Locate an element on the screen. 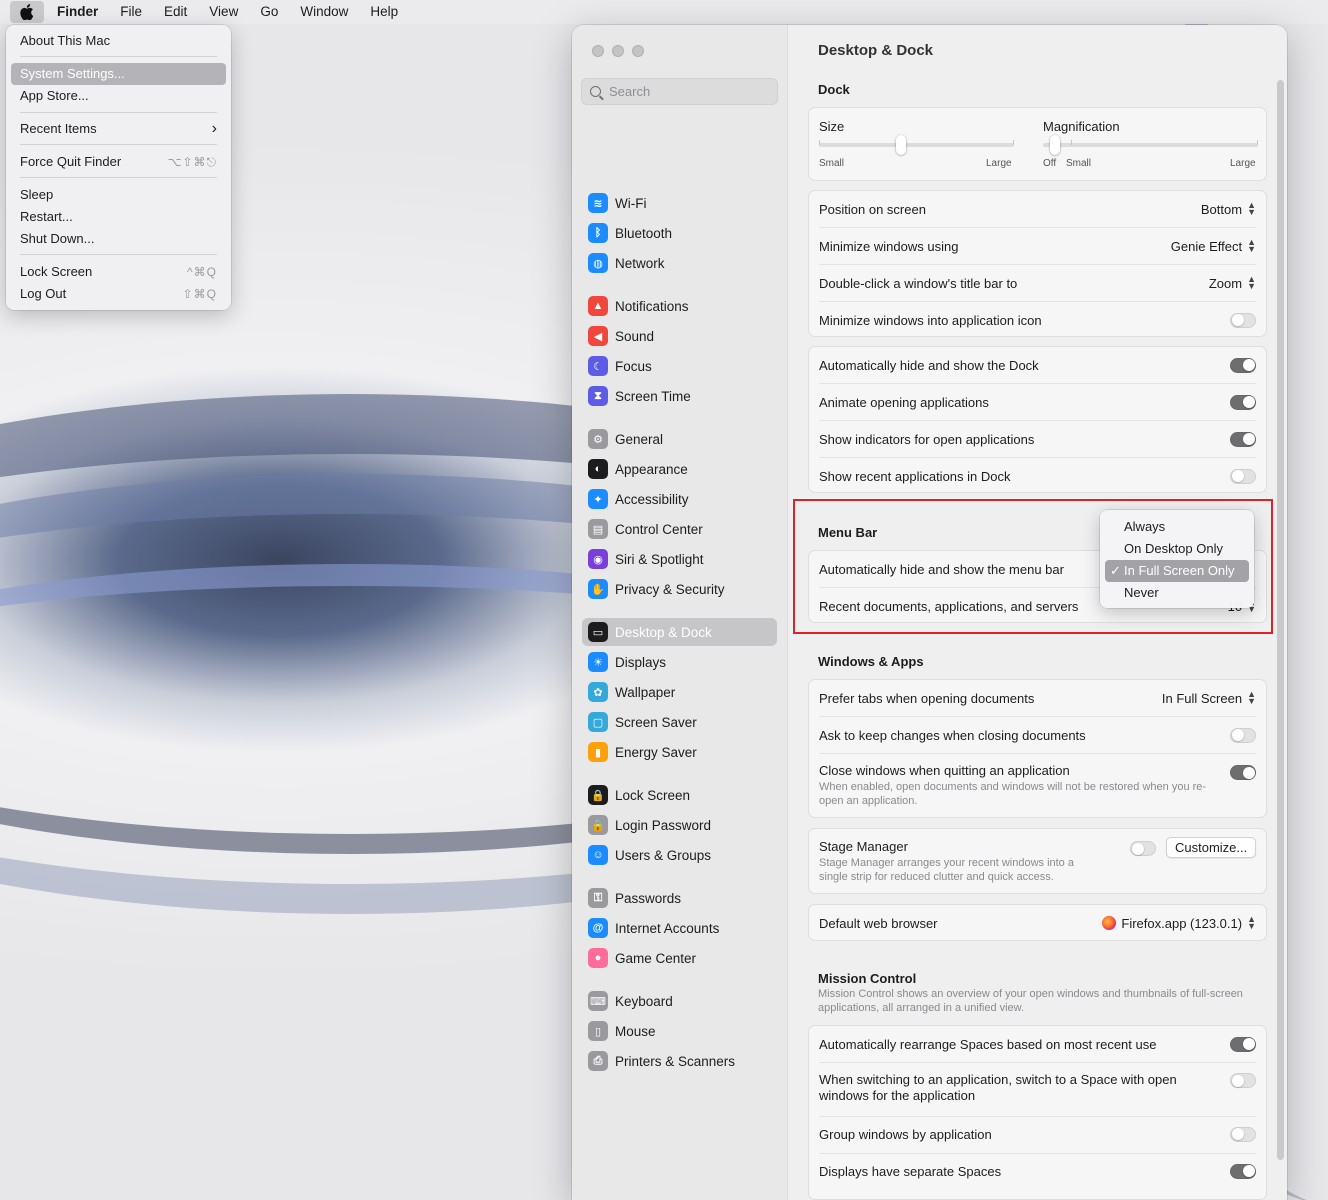  sidebar-item-login-password: 🔒 Login Password is located at coordinates (679, 825).